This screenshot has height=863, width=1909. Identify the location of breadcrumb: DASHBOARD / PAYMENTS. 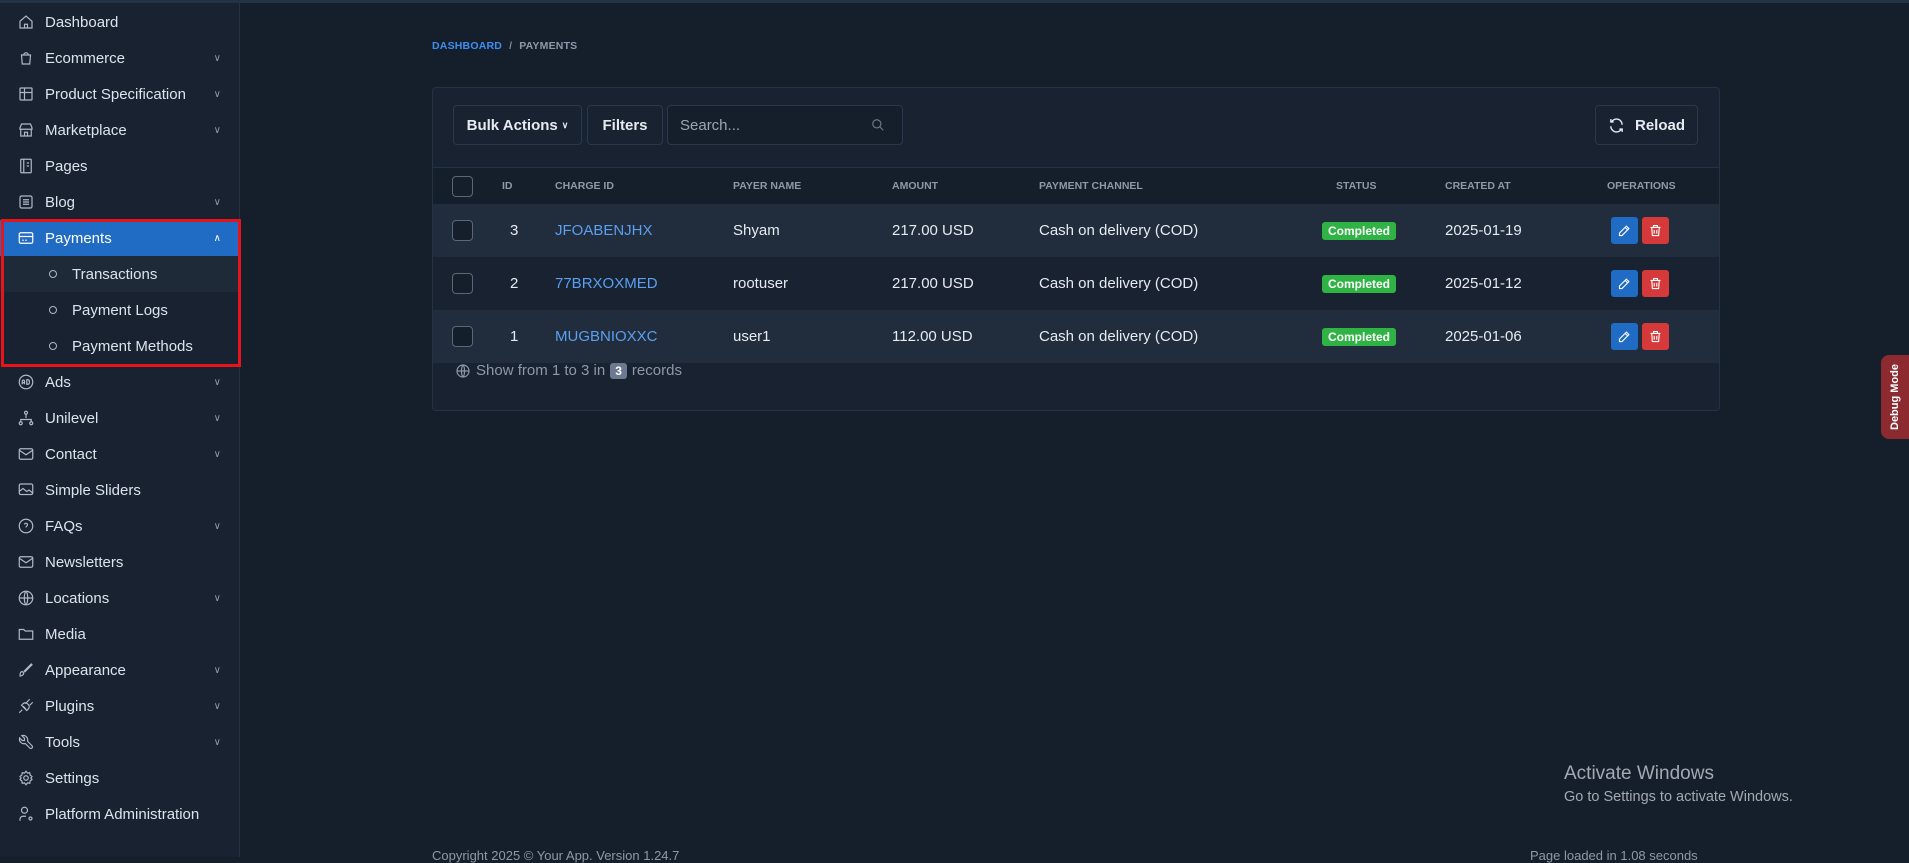
(504, 46).